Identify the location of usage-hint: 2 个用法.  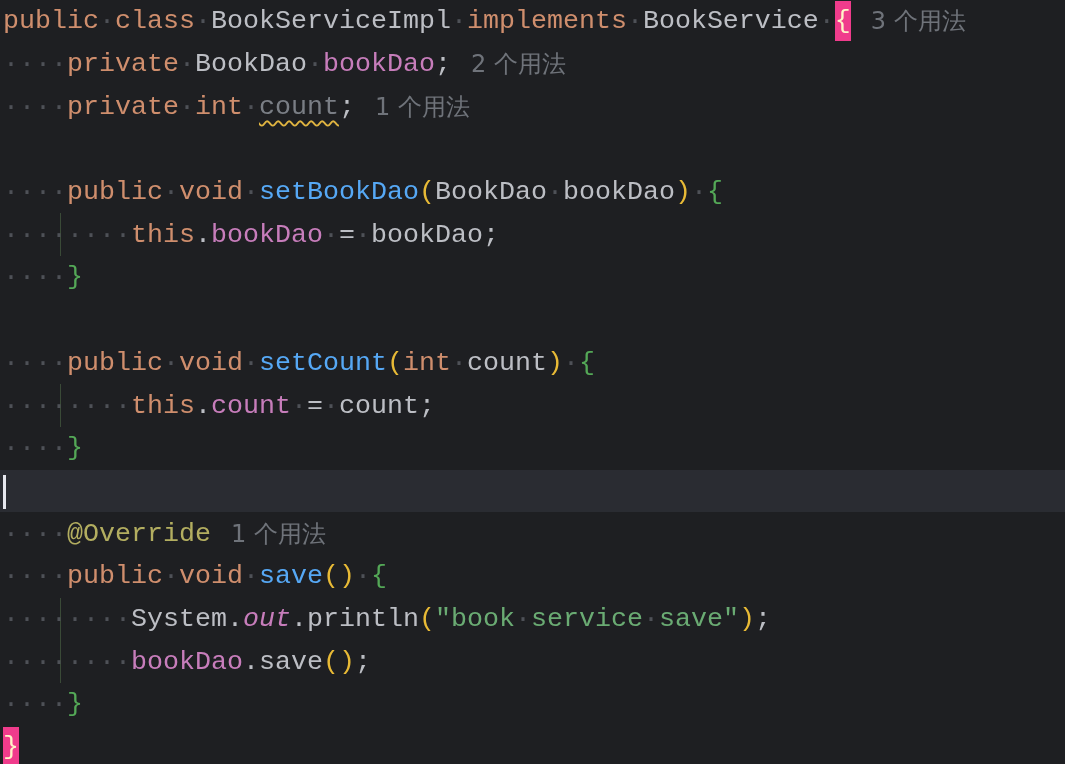
(518, 64).